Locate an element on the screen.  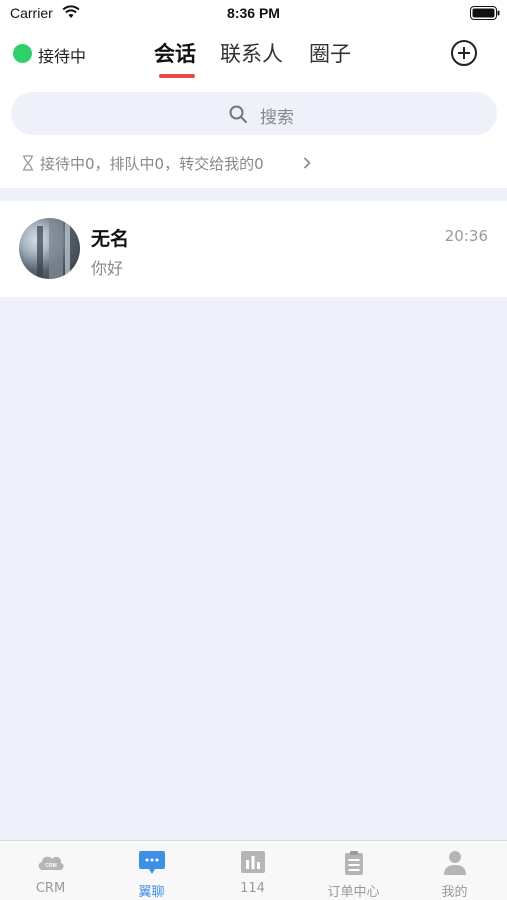
top-header: 接待中 会话 联系人 圈子 is located at coordinates (253, 58).